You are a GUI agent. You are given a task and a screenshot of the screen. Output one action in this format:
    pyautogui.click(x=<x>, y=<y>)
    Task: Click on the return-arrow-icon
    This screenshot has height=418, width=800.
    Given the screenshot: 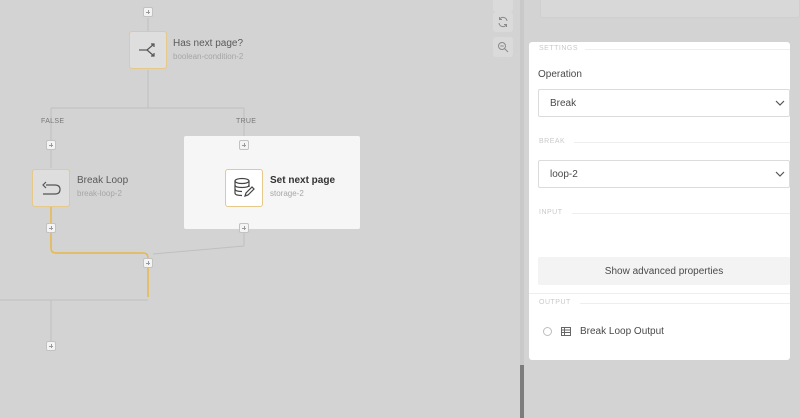 What is the action you would take?
    pyautogui.click(x=51, y=188)
    